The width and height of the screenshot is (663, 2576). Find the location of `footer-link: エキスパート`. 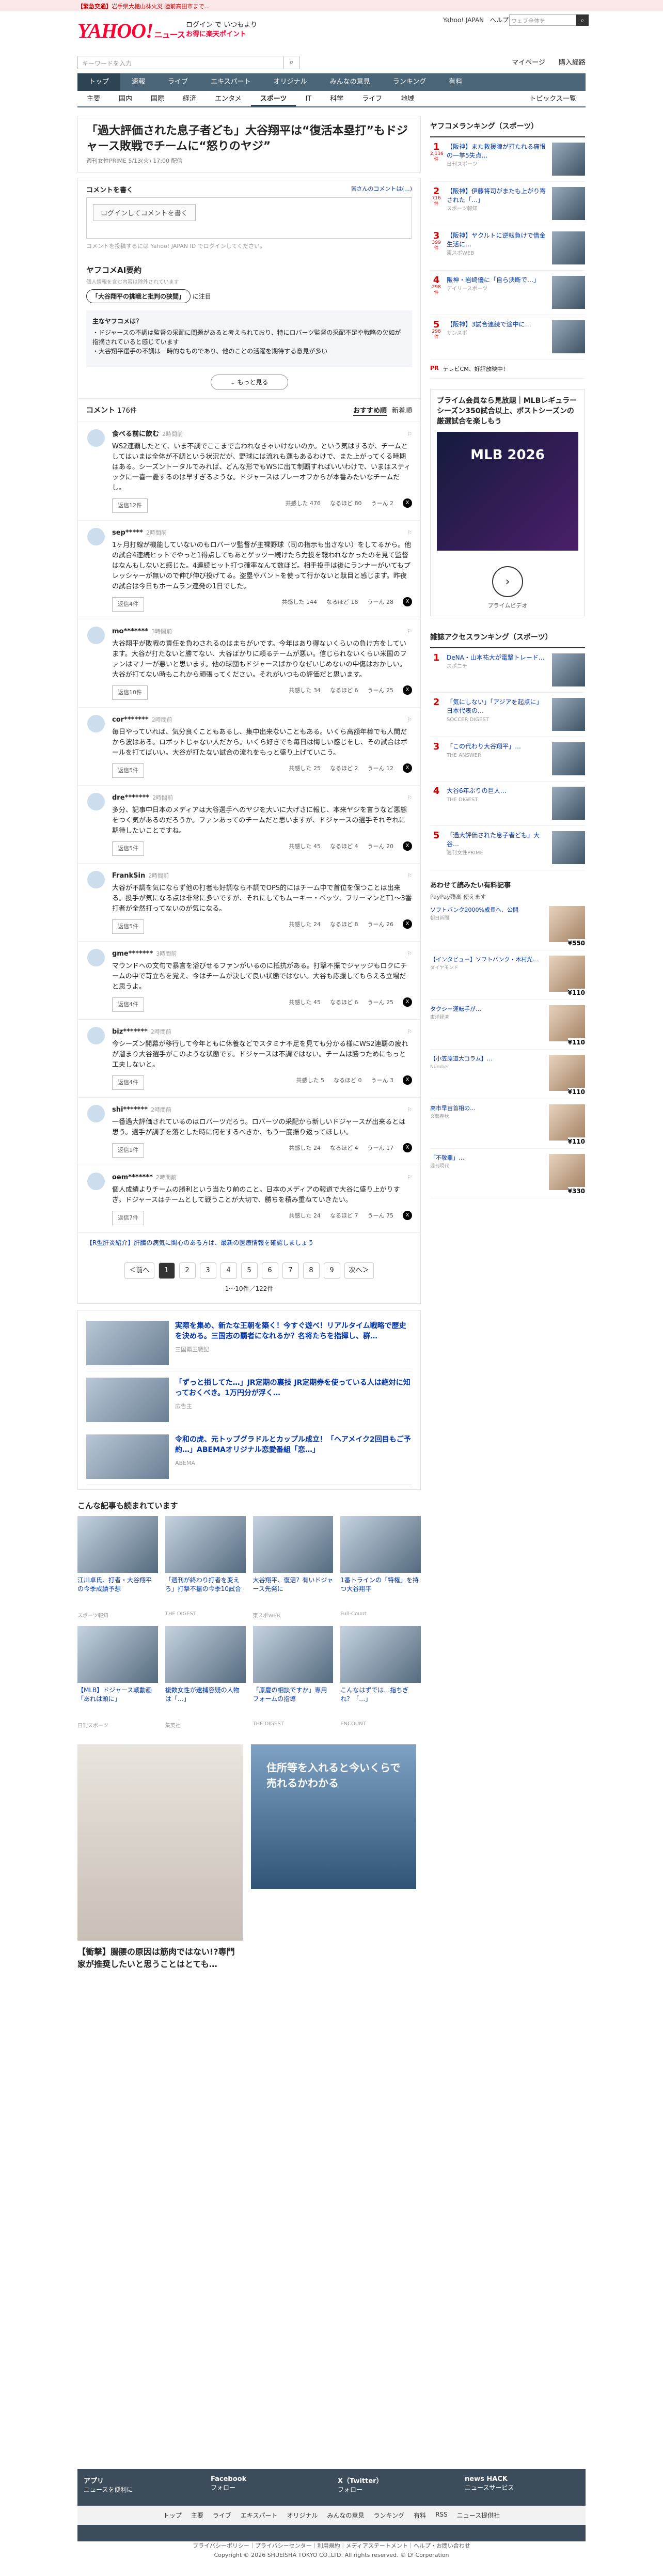

footer-link: エキスパート is located at coordinates (259, 2515).